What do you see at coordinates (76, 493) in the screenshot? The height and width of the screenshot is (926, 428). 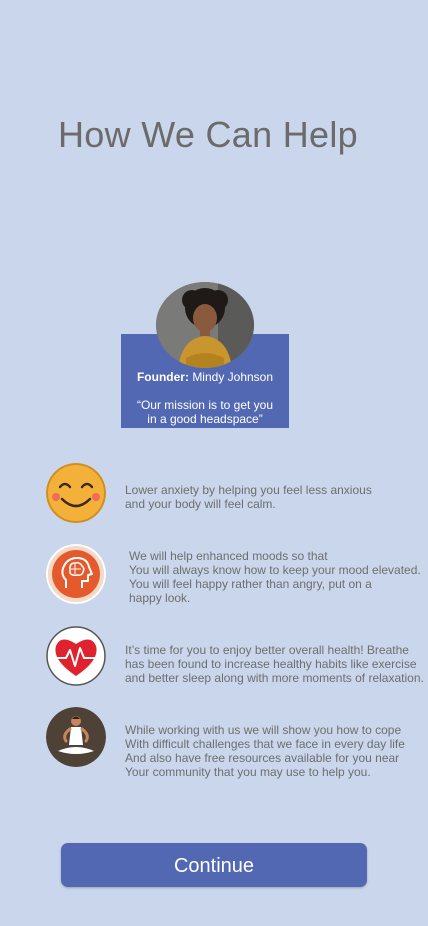 I see `smiley-face-icon` at bounding box center [76, 493].